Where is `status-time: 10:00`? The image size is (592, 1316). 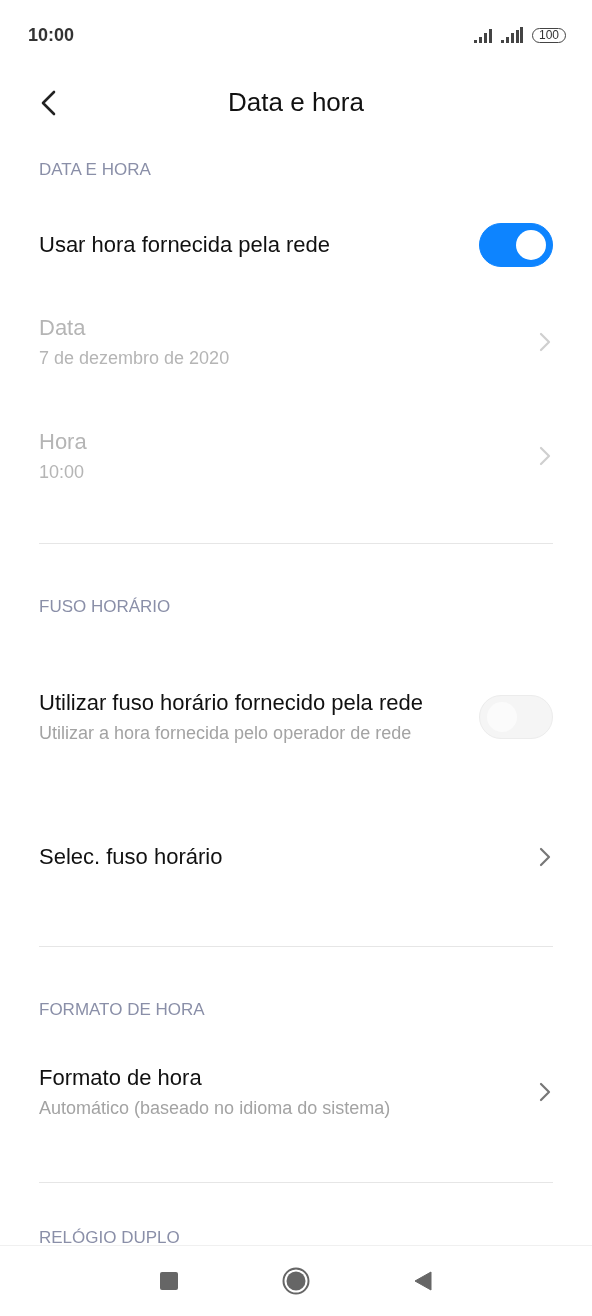
status-time: 10:00 is located at coordinates (51, 35).